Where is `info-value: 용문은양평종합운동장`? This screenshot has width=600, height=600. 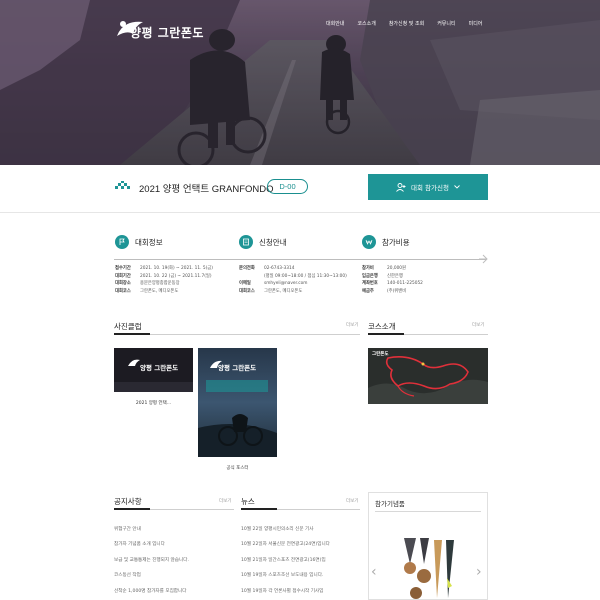
info-value: 용문은양평종합운동장 is located at coordinates (160, 284).